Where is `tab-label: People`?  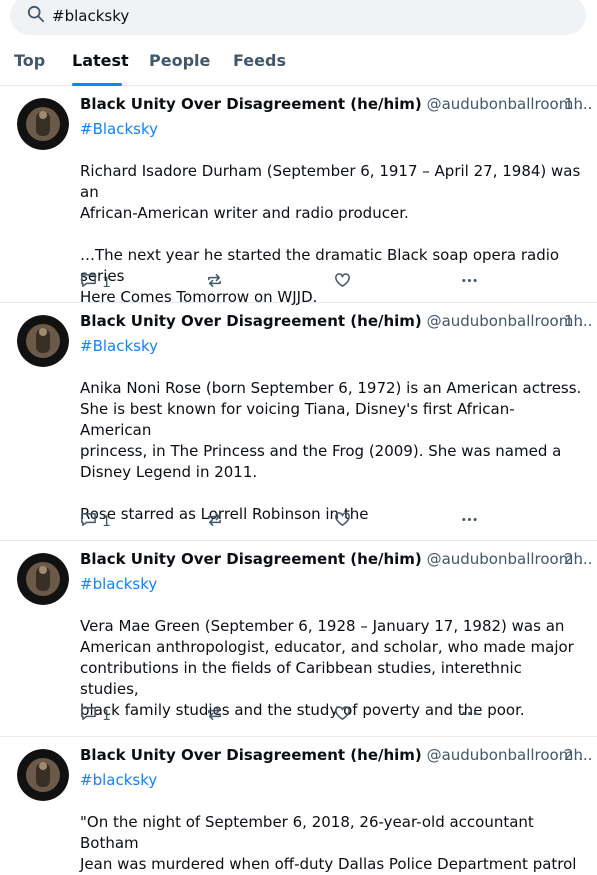
tab-label: People is located at coordinates (180, 60).